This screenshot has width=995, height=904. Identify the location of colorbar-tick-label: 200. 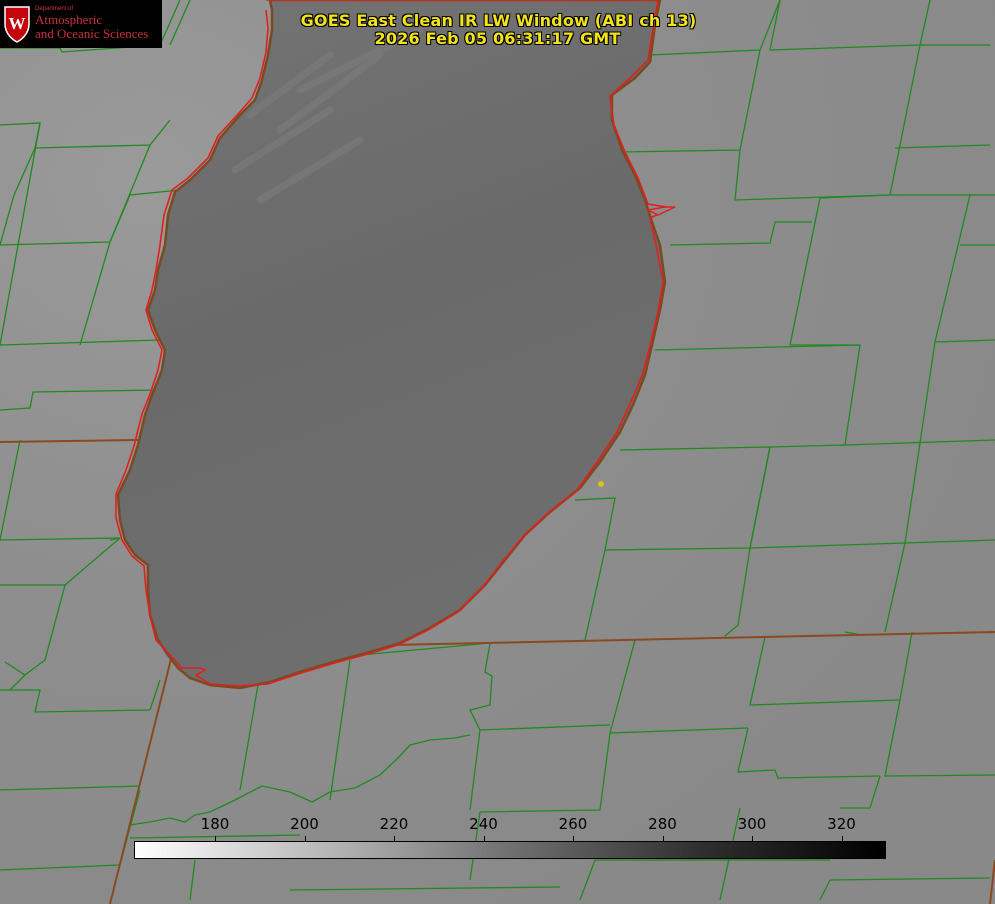
(304, 824).